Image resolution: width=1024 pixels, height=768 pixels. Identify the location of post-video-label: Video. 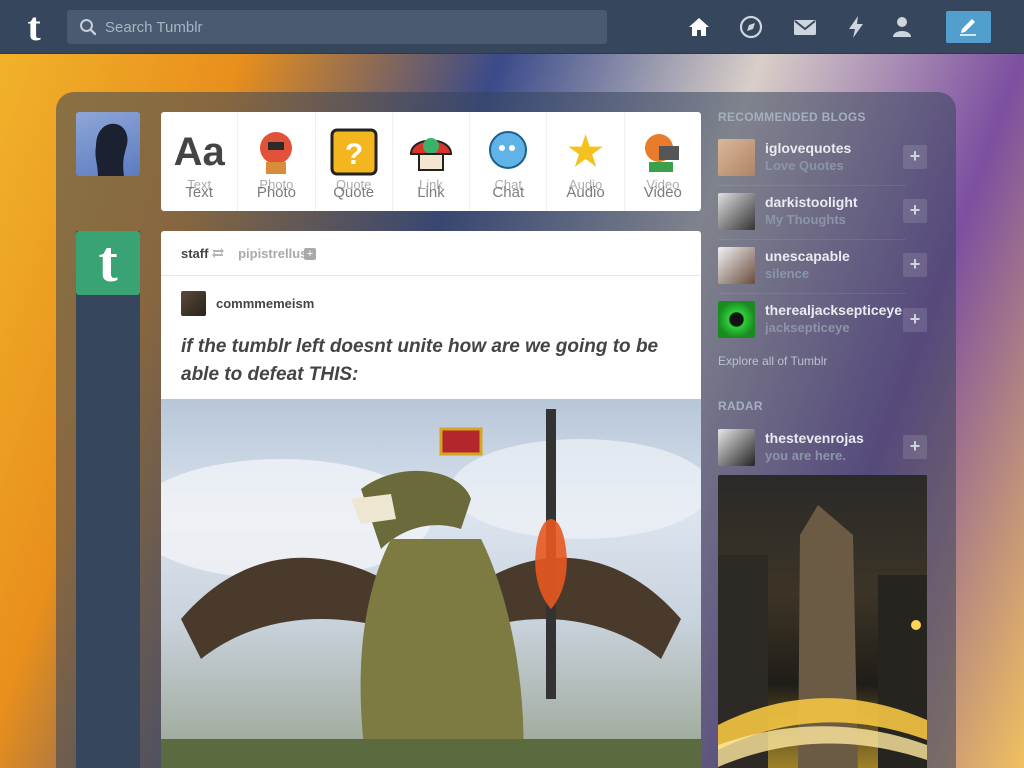
(662, 192).